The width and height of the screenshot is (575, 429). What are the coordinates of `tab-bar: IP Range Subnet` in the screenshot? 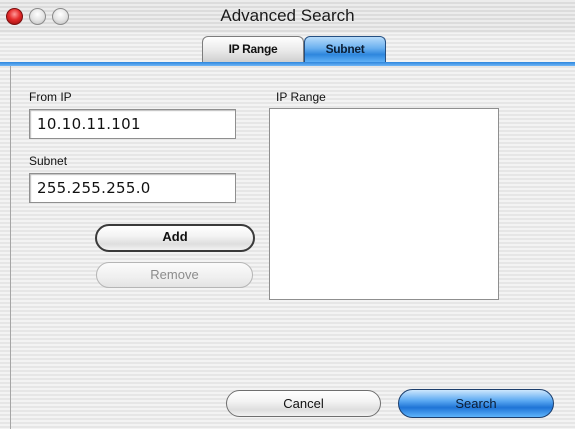 It's located at (295, 49).